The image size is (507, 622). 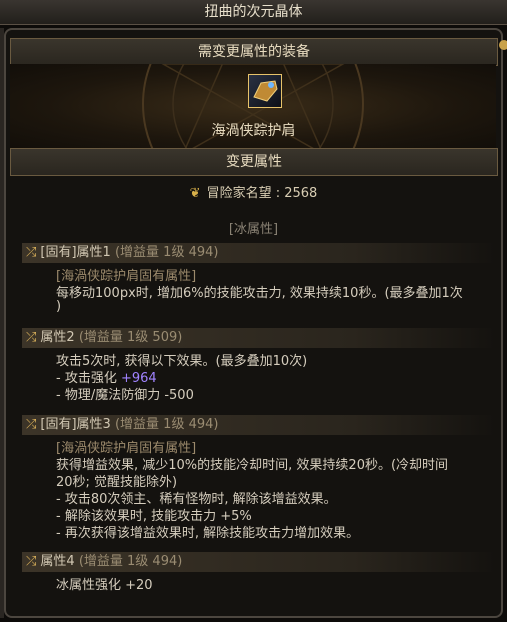 I want to click on equipment-section-title: 需变更属性的装备, so click(x=254, y=52).